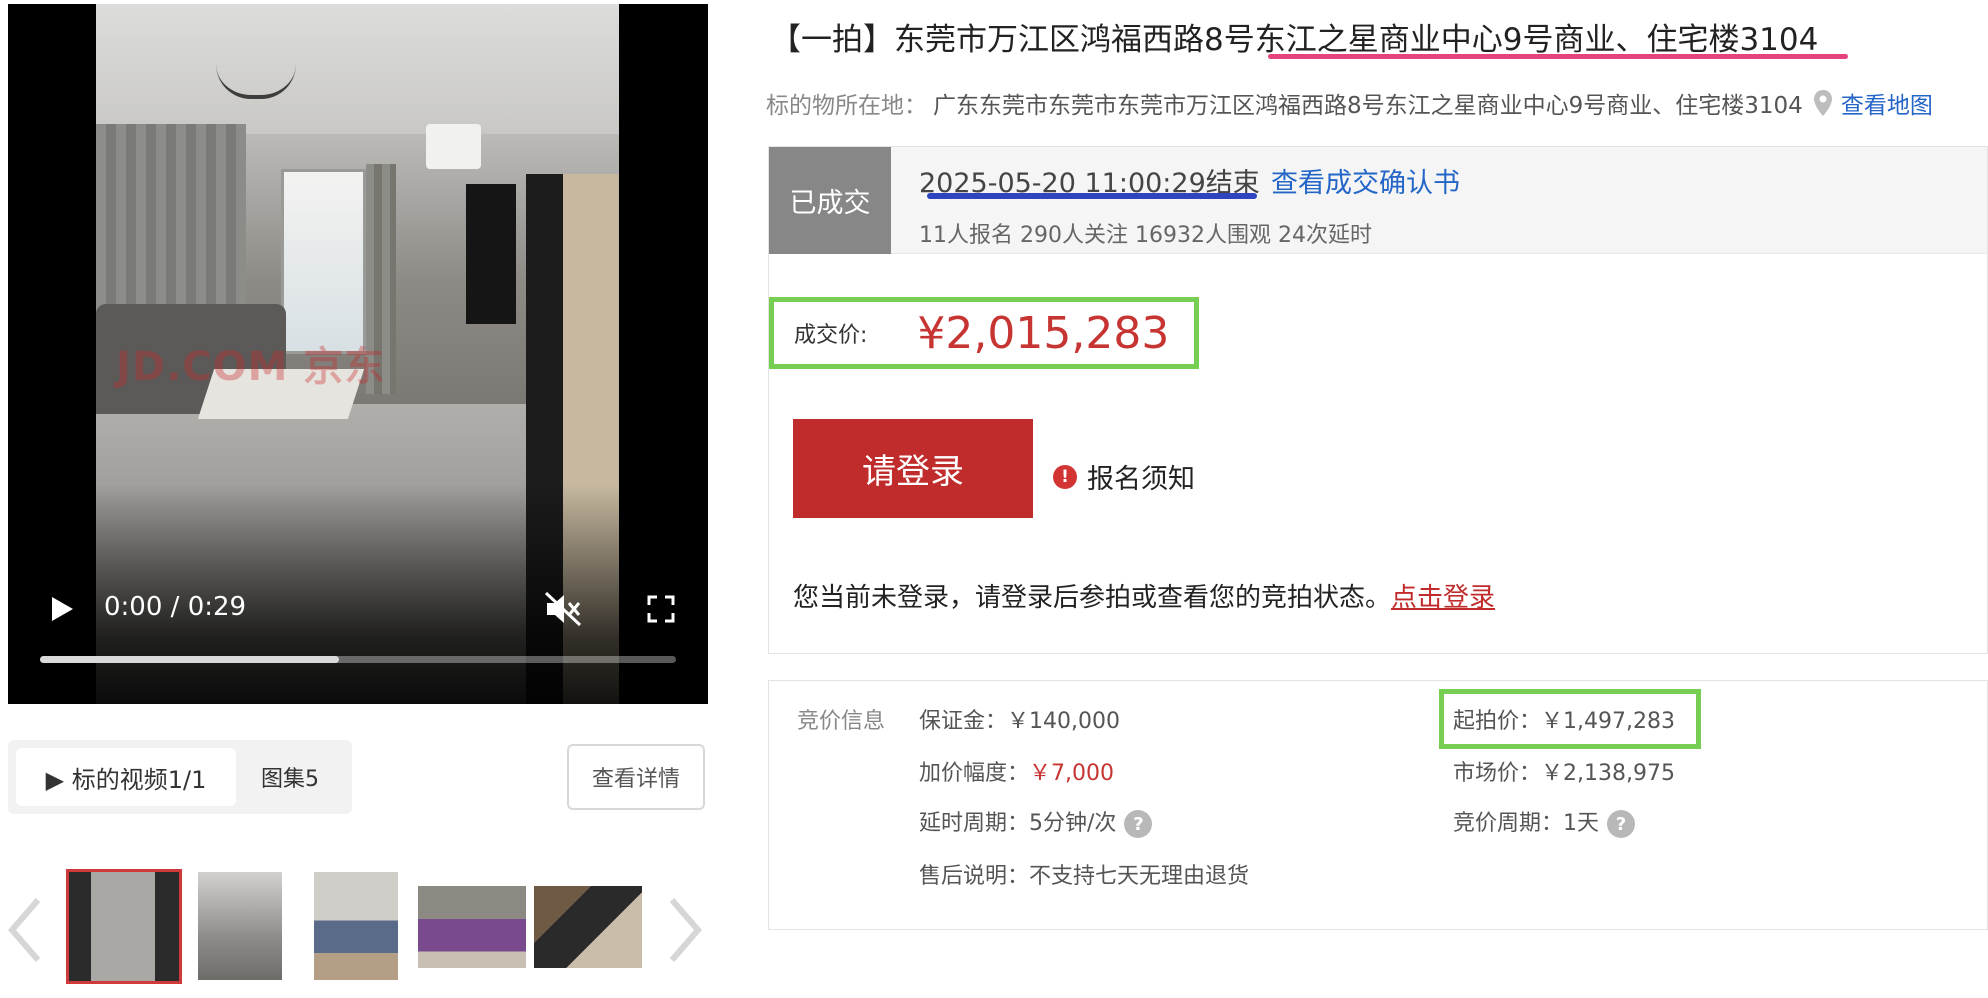 This screenshot has height=998, width=1988. What do you see at coordinates (1822, 103) in the screenshot?
I see `map-pin-icon` at bounding box center [1822, 103].